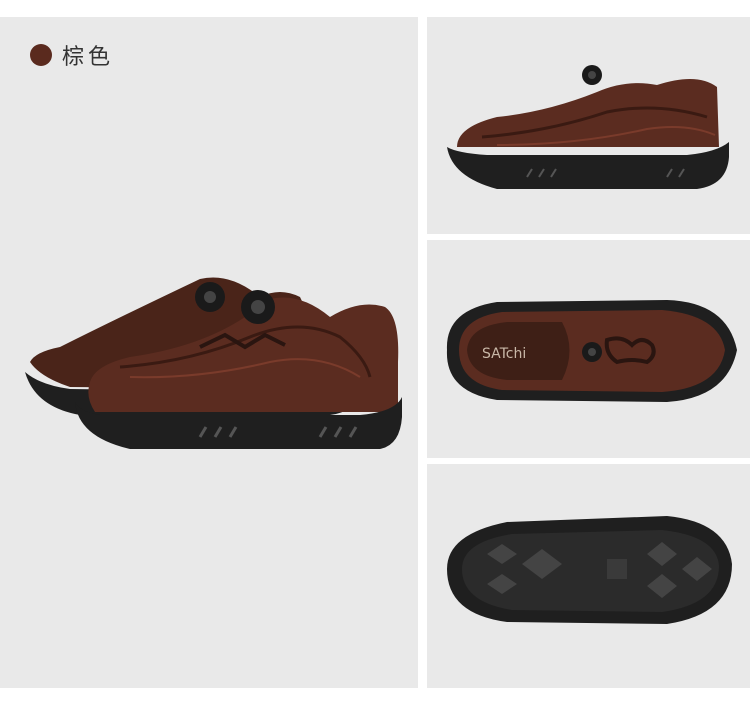 The width and height of the screenshot is (750, 717). I want to click on side-view-illustration, so click(588, 127).